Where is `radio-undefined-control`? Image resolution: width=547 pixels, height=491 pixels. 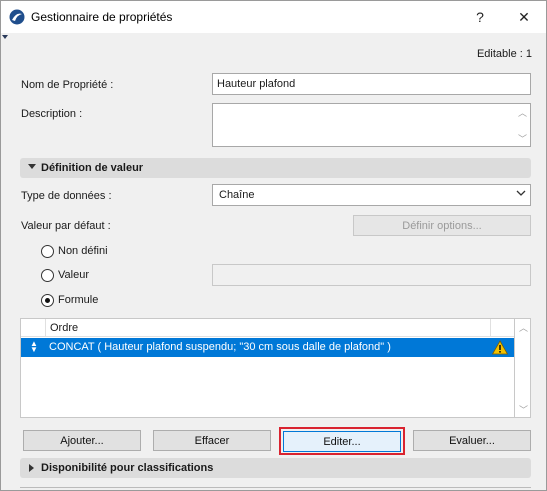 radio-undefined-control is located at coordinates (47, 251).